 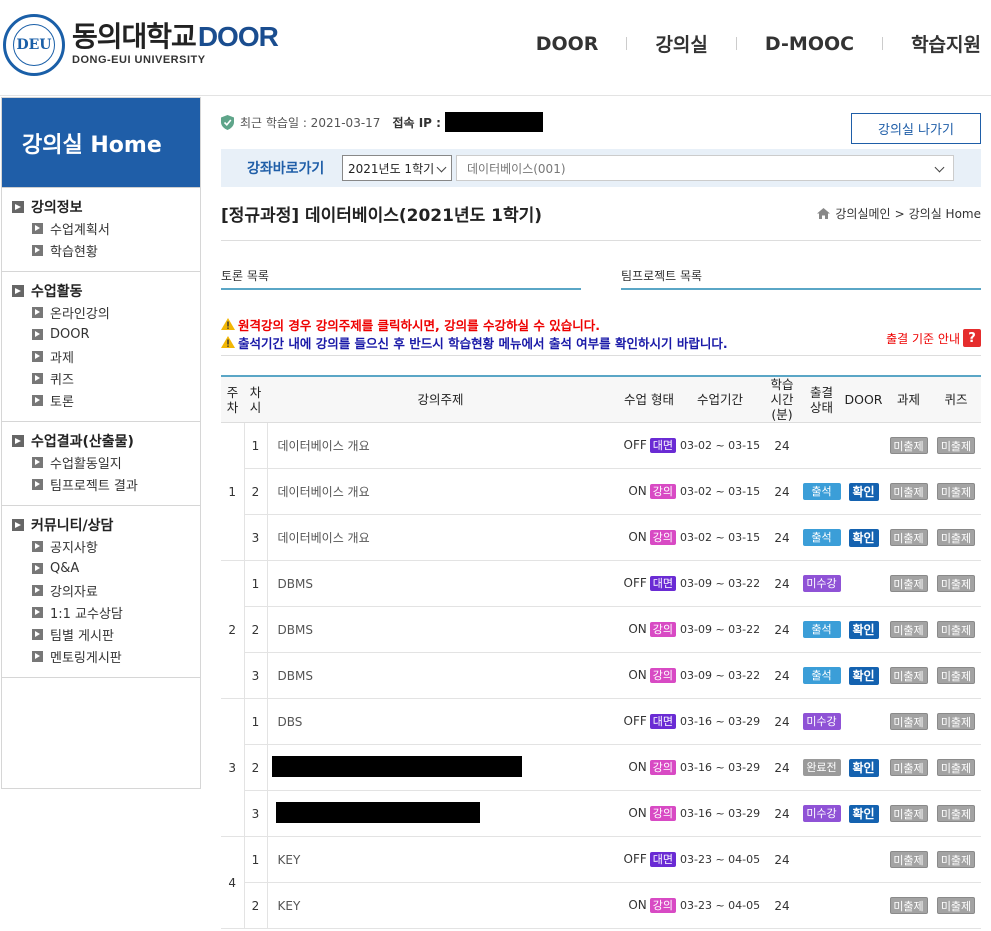 What do you see at coordinates (567, 44) in the screenshot?
I see `nav-door: DOOR` at bounding box center [567, 44].